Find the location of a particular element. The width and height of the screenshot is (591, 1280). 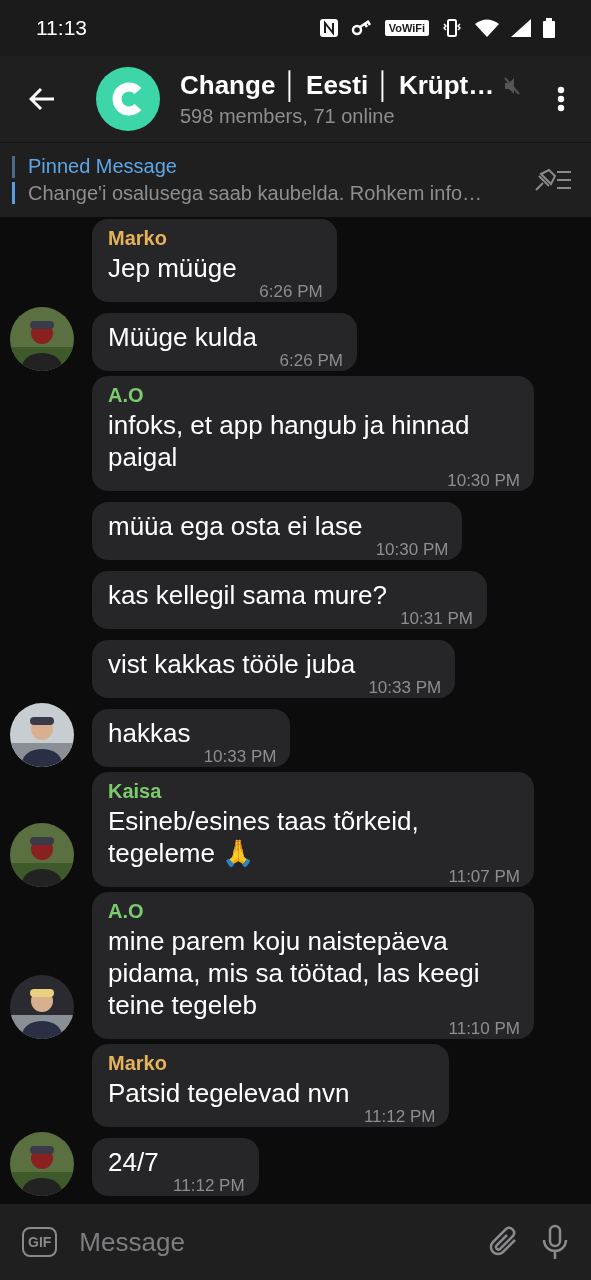

pin-list-button is located at coordinates (553, 180).